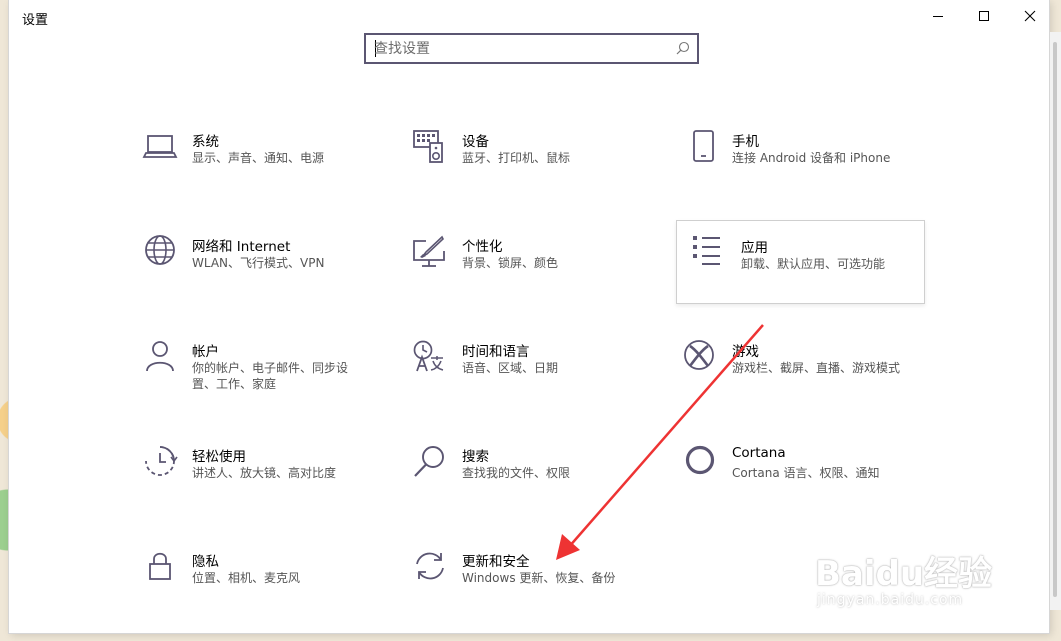  I want to click on app-list-icon, so click(709, 254).